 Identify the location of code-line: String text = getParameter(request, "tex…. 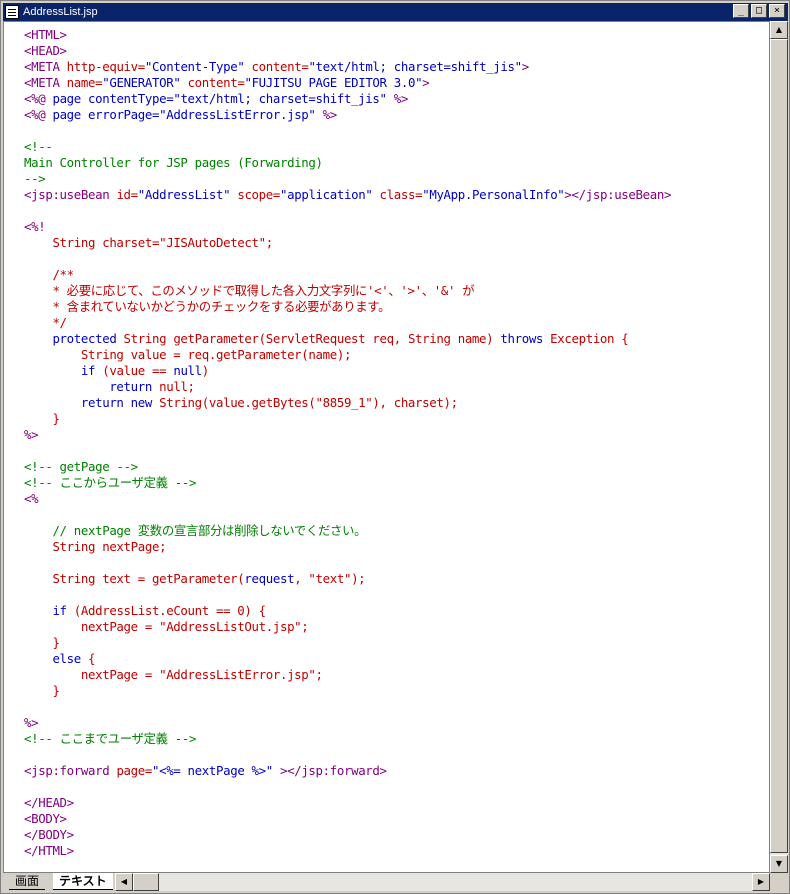
(347, 579).